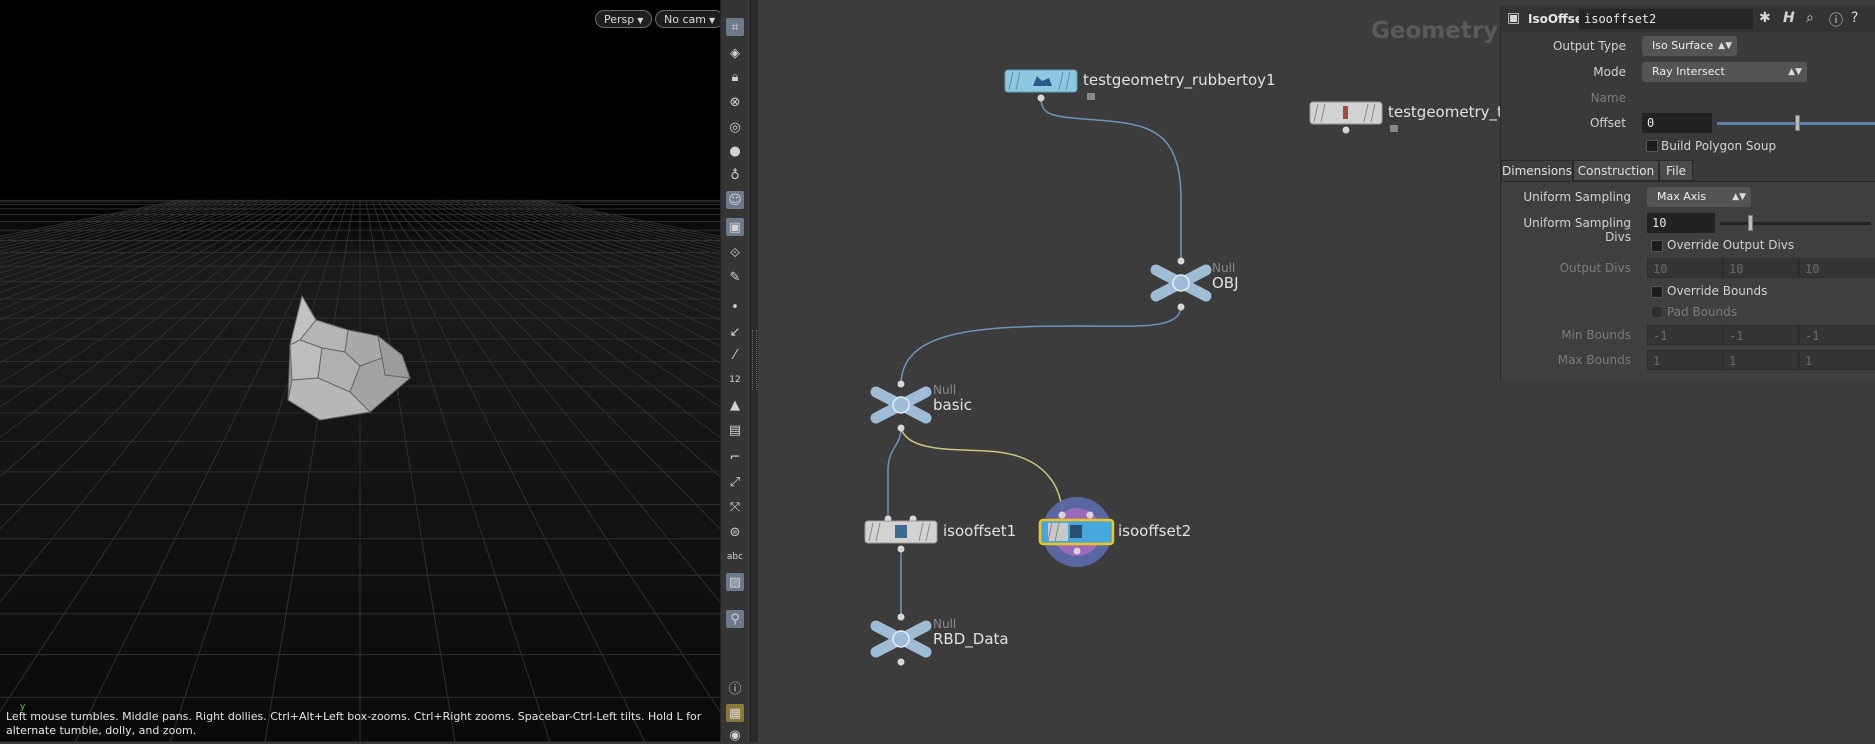 The height and width of the screenshot is (744, 1875). What do you see at coordinates (1657, 292) in the screenshot?
I see `override-bounds-checkbox` at bounding box center [1657, 292].